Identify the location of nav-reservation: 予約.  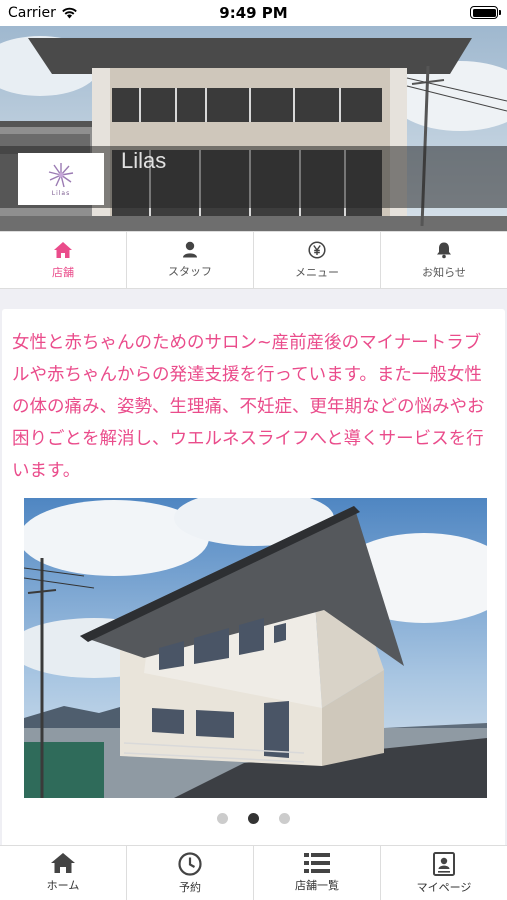
(190, 873).